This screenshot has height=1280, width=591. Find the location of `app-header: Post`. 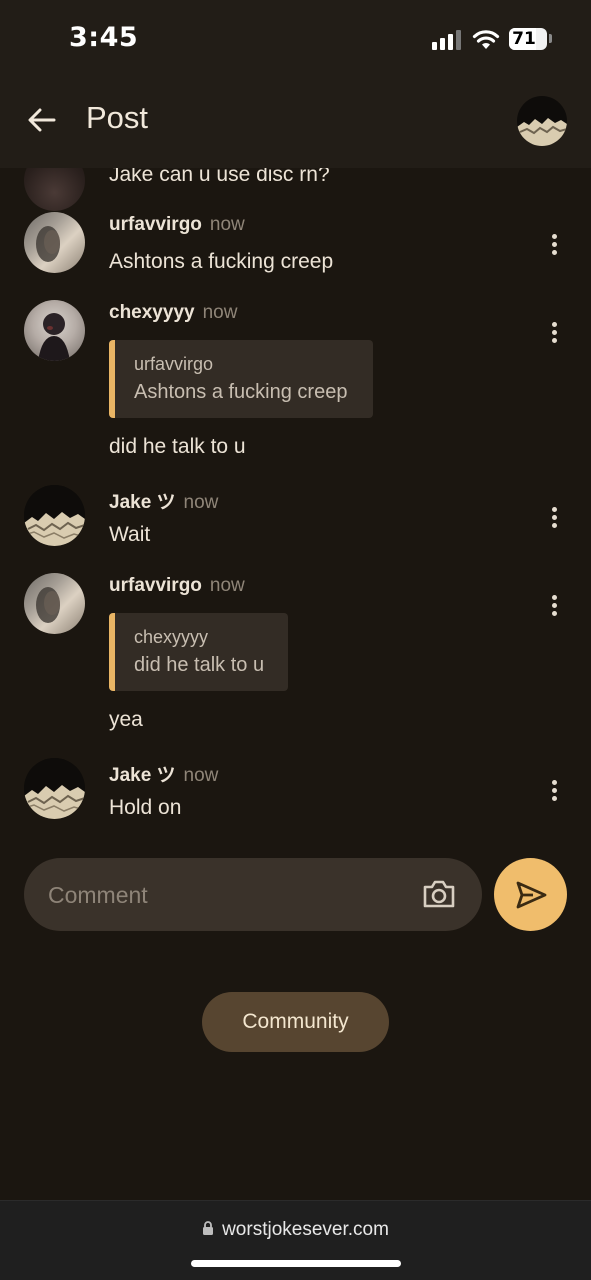

app-header: Post is located at coordinates (295, 124).